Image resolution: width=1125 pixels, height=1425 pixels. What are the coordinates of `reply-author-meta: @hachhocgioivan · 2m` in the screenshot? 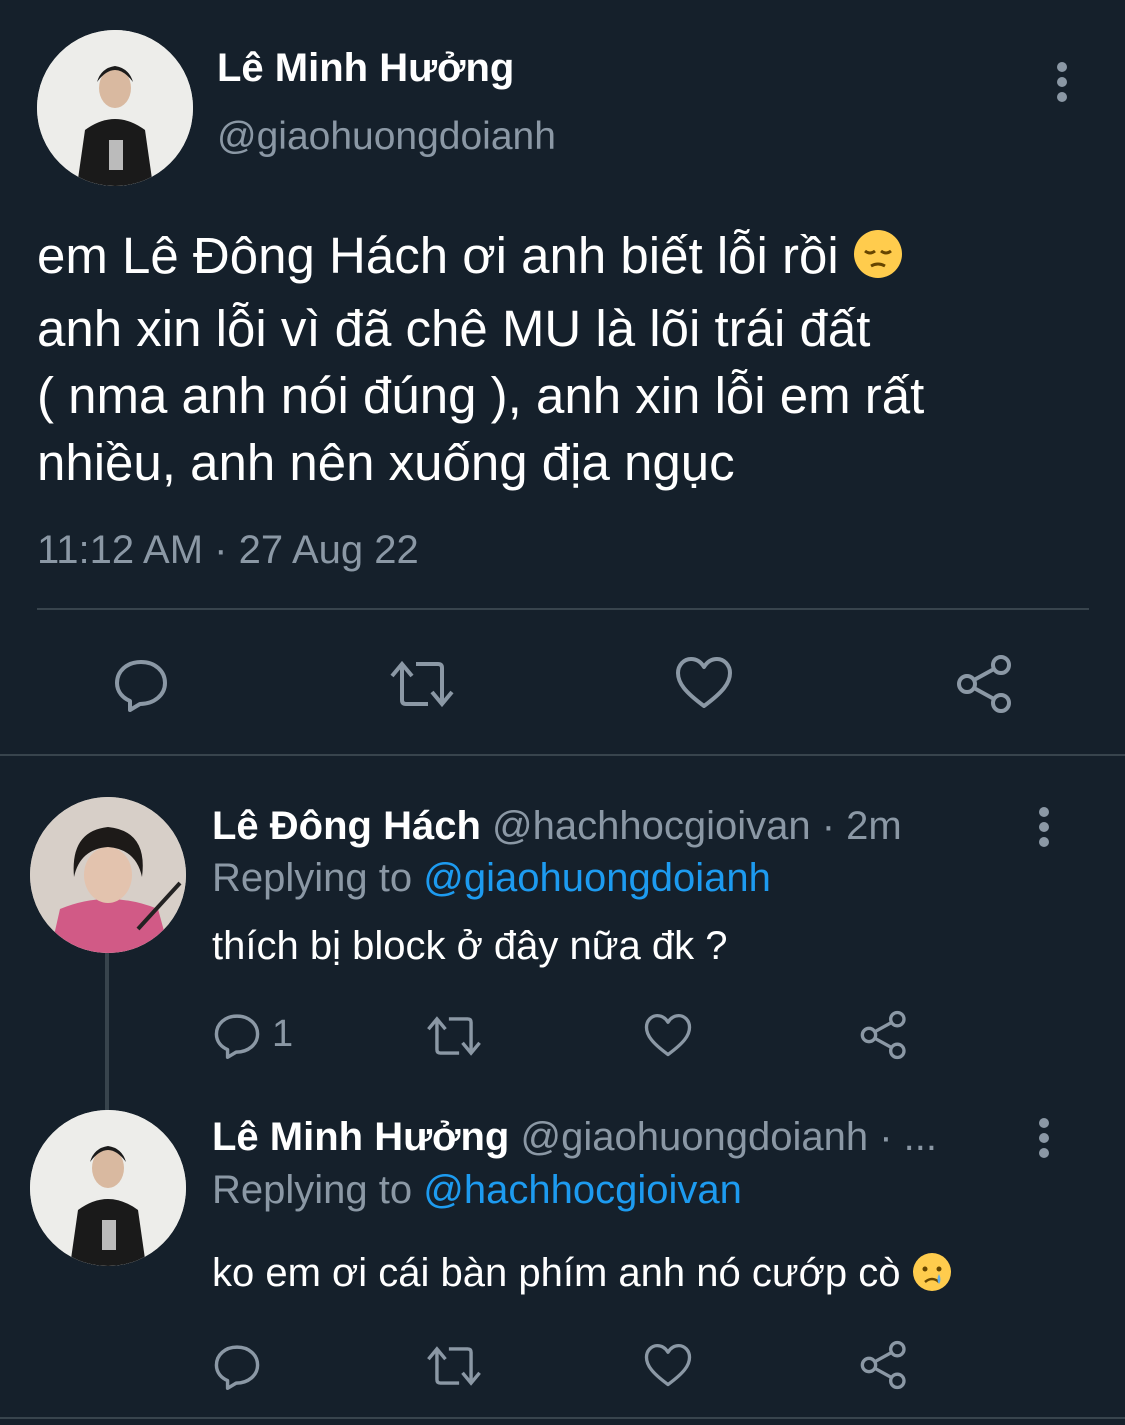 It's located at (697, 826).